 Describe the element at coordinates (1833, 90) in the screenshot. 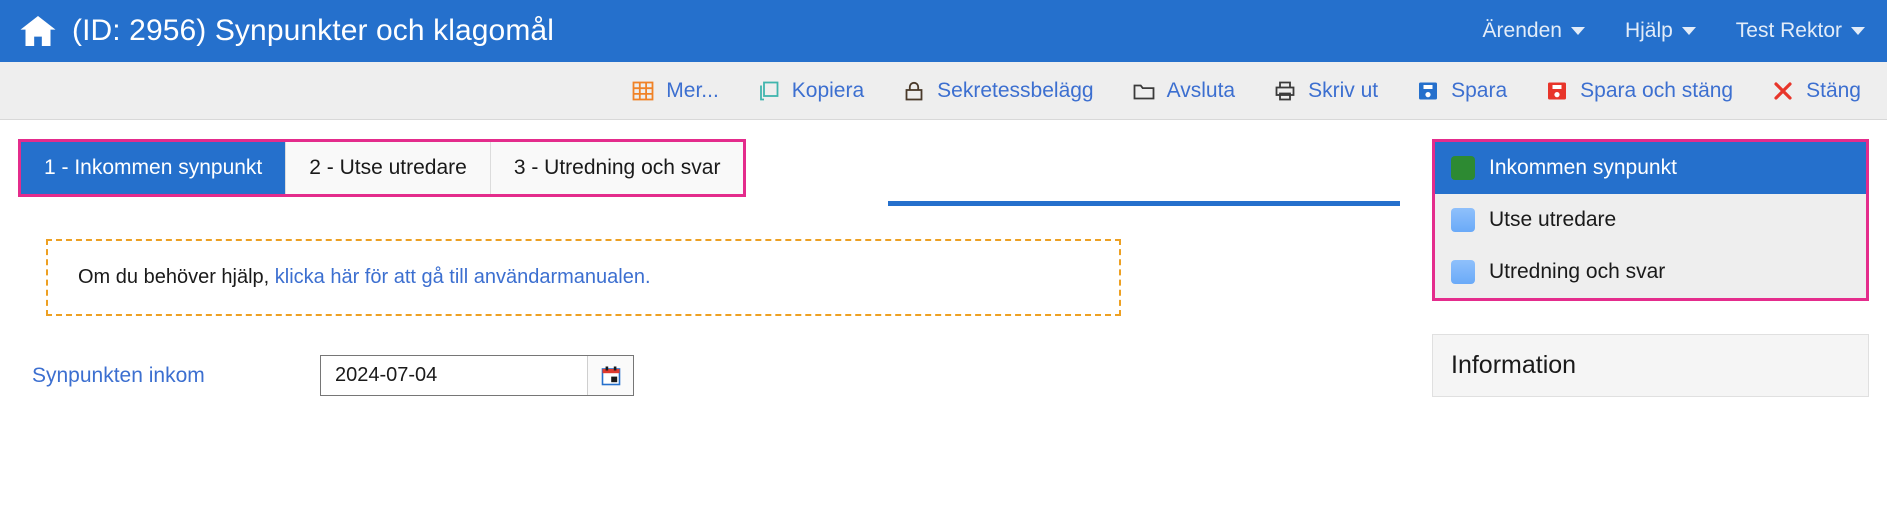

I see `close-label: Stäng` at that location.